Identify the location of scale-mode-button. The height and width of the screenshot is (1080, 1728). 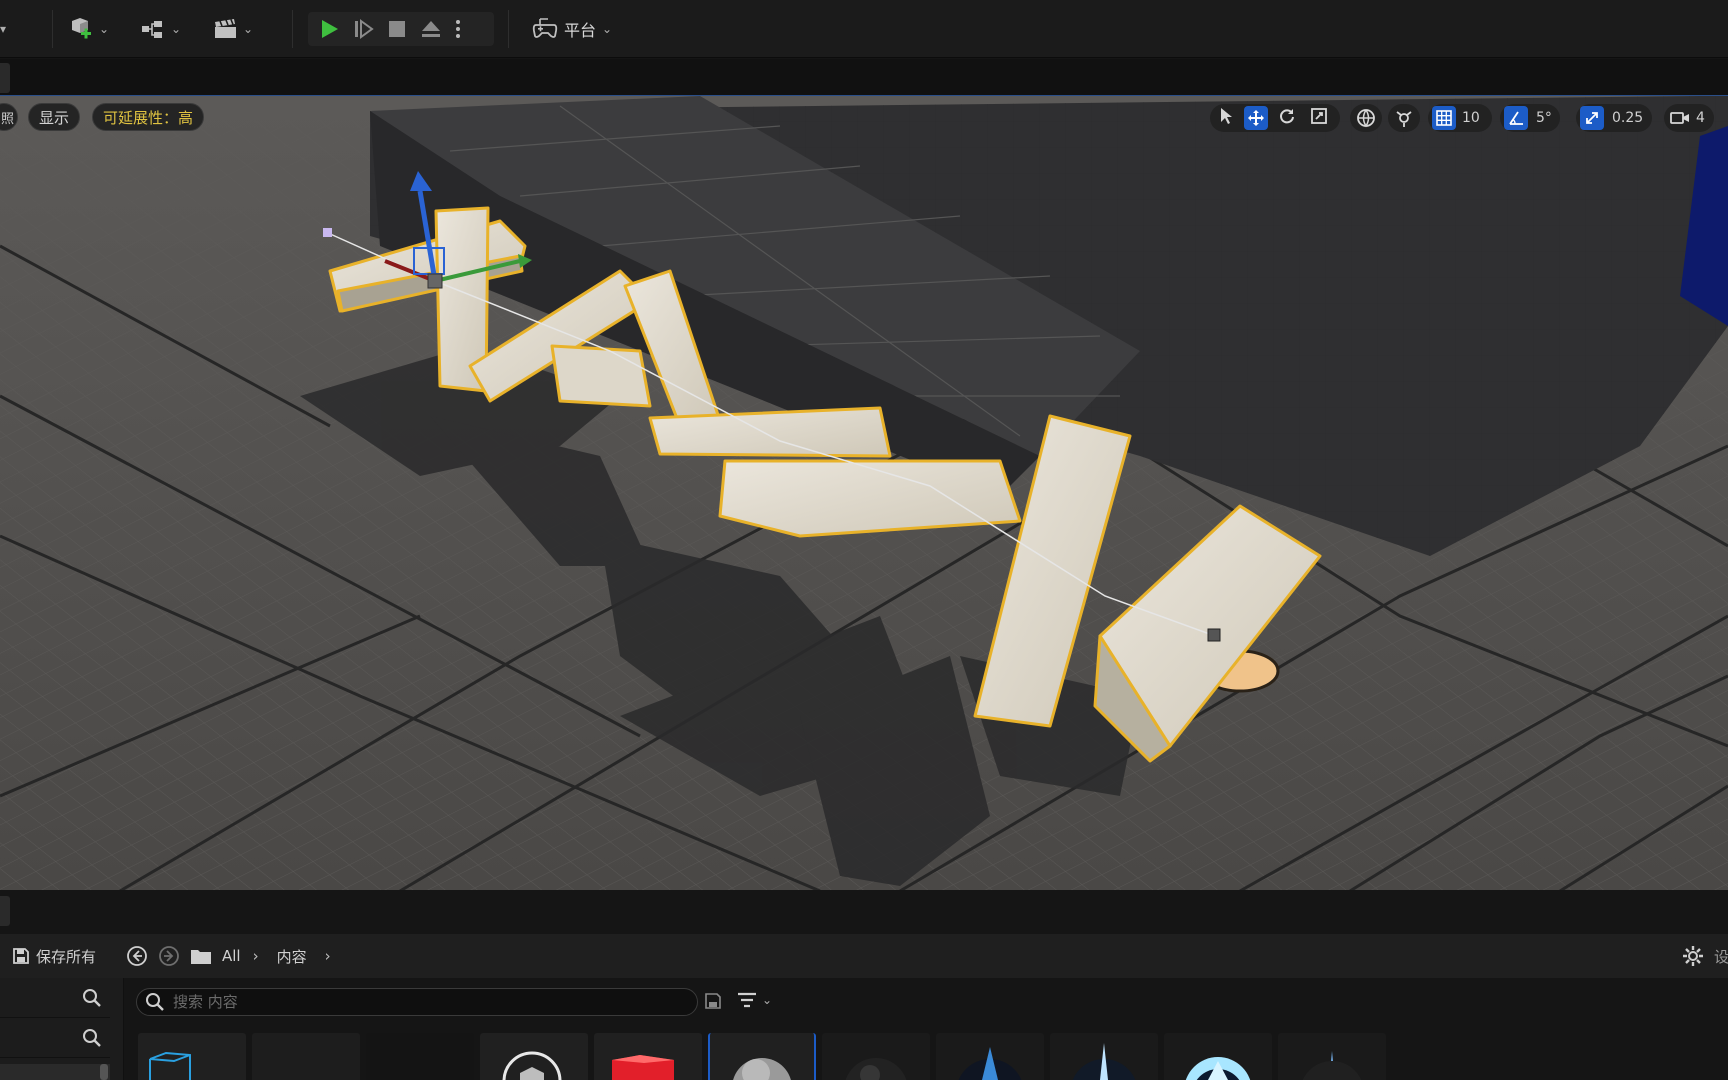
(1319, 118).